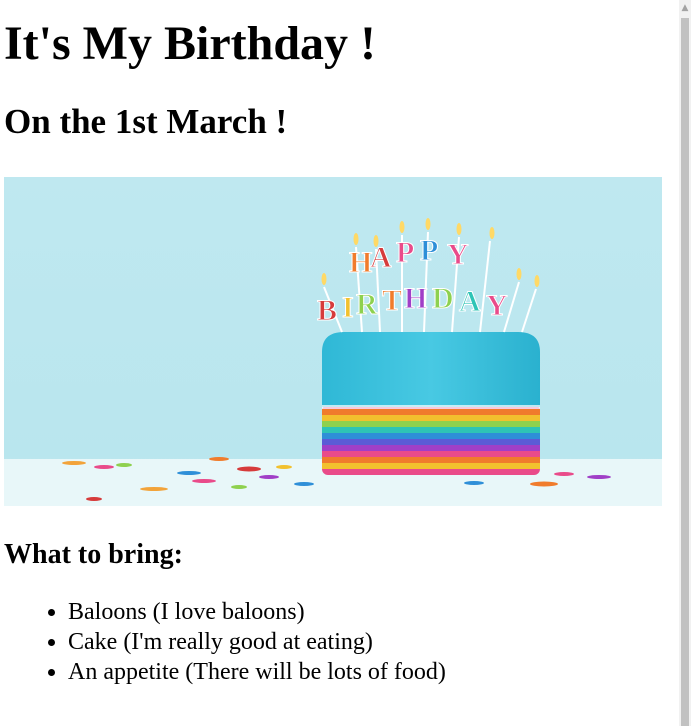 The width and height of the screenshot is (691, 726). Describe the element at coordinates (190, 43) in the screenshot. I see `page-title: It's My Birthday !` at that location.